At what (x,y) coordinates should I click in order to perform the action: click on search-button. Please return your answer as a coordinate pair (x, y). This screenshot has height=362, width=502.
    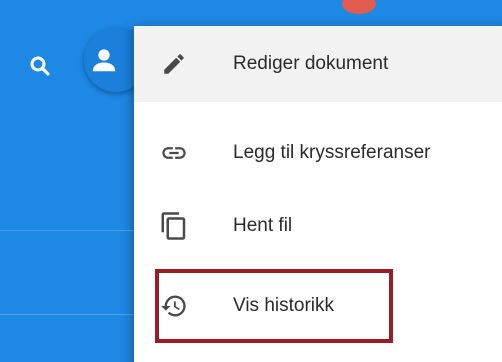
    Looking at the image, I should click on (40, 66).